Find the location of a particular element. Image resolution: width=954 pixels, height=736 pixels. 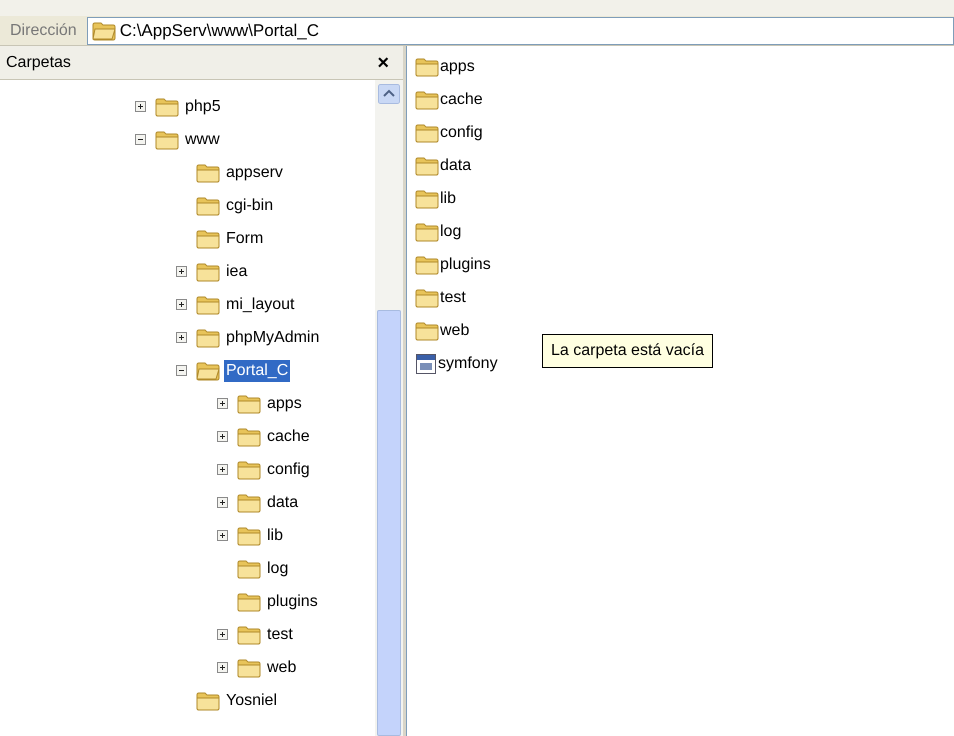

tree-item: php5 is located at coordinates (203, 107).